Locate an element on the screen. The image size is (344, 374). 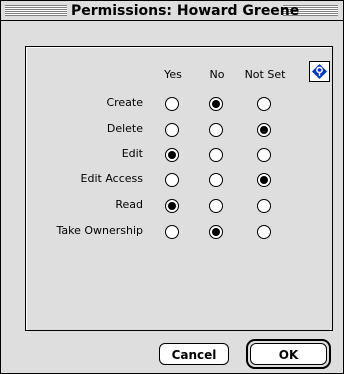
radio-edit-access-yes is located at coordinates (172, 180).